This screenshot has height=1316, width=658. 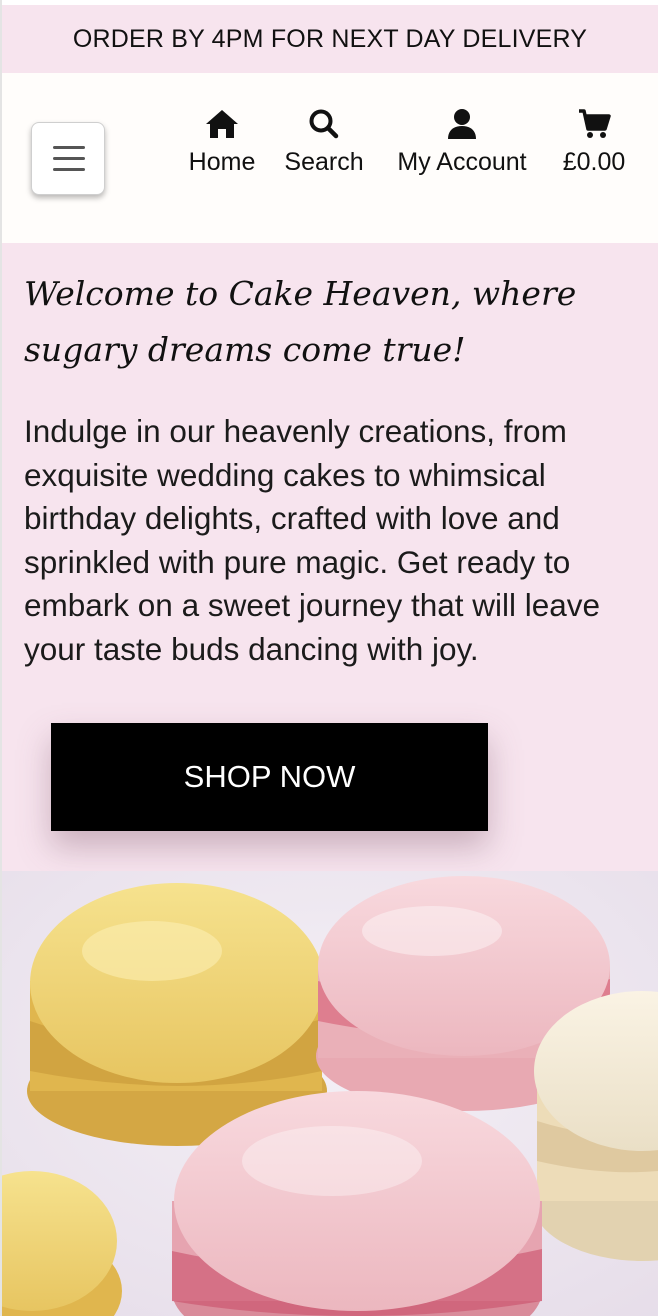 I want to click on shop-now-label: SHOP NOW, so click(x=269, y=776).